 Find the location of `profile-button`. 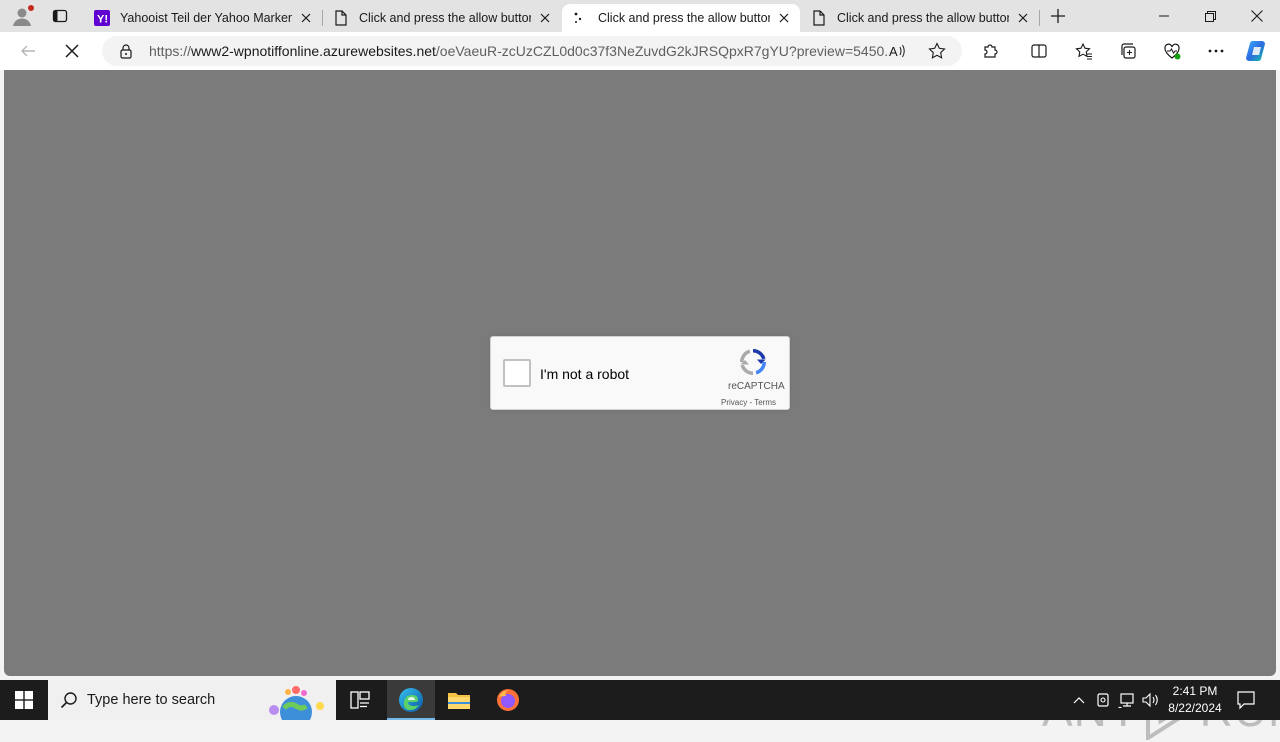

profile-button is located at coordinates (22, 16).